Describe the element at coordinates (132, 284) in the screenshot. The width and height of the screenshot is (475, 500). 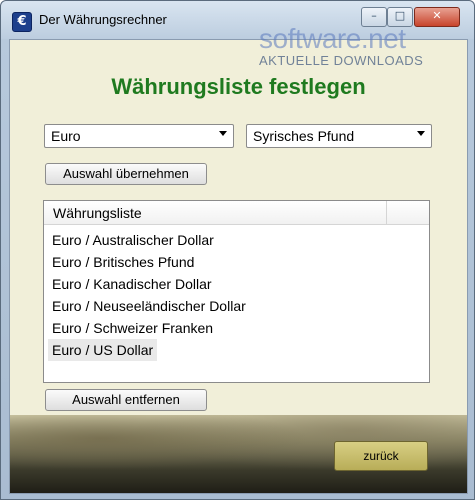
I see `list-item: Euro / Kanadischer Dollar` at that location.